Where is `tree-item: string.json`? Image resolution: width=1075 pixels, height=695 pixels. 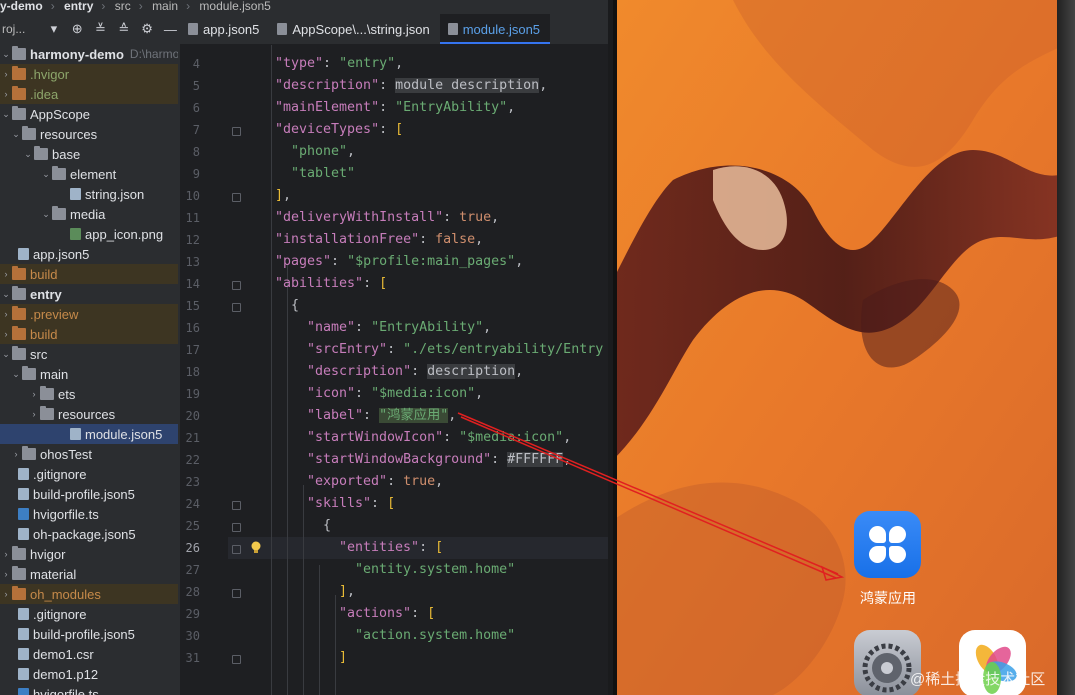 tree-item: string.json is located at coordinates (89, 194).